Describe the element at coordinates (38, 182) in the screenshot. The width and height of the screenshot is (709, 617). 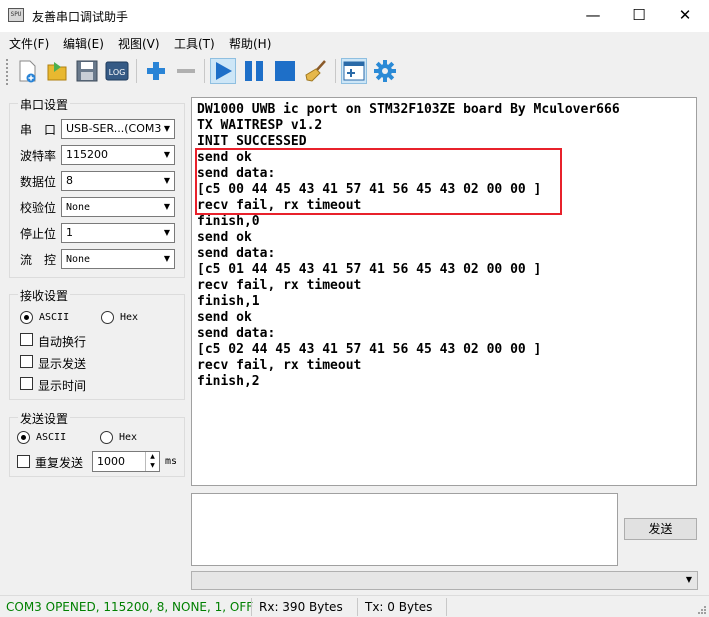
I see `data-bits-label: 数据位` at that location.